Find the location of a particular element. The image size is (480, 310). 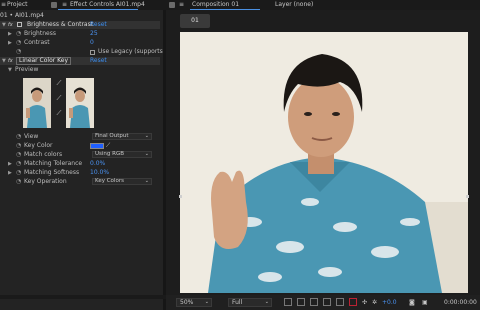

right-tab-bar: ≡ Composition 01 Layer (none) is located at coordinates (323, 5).